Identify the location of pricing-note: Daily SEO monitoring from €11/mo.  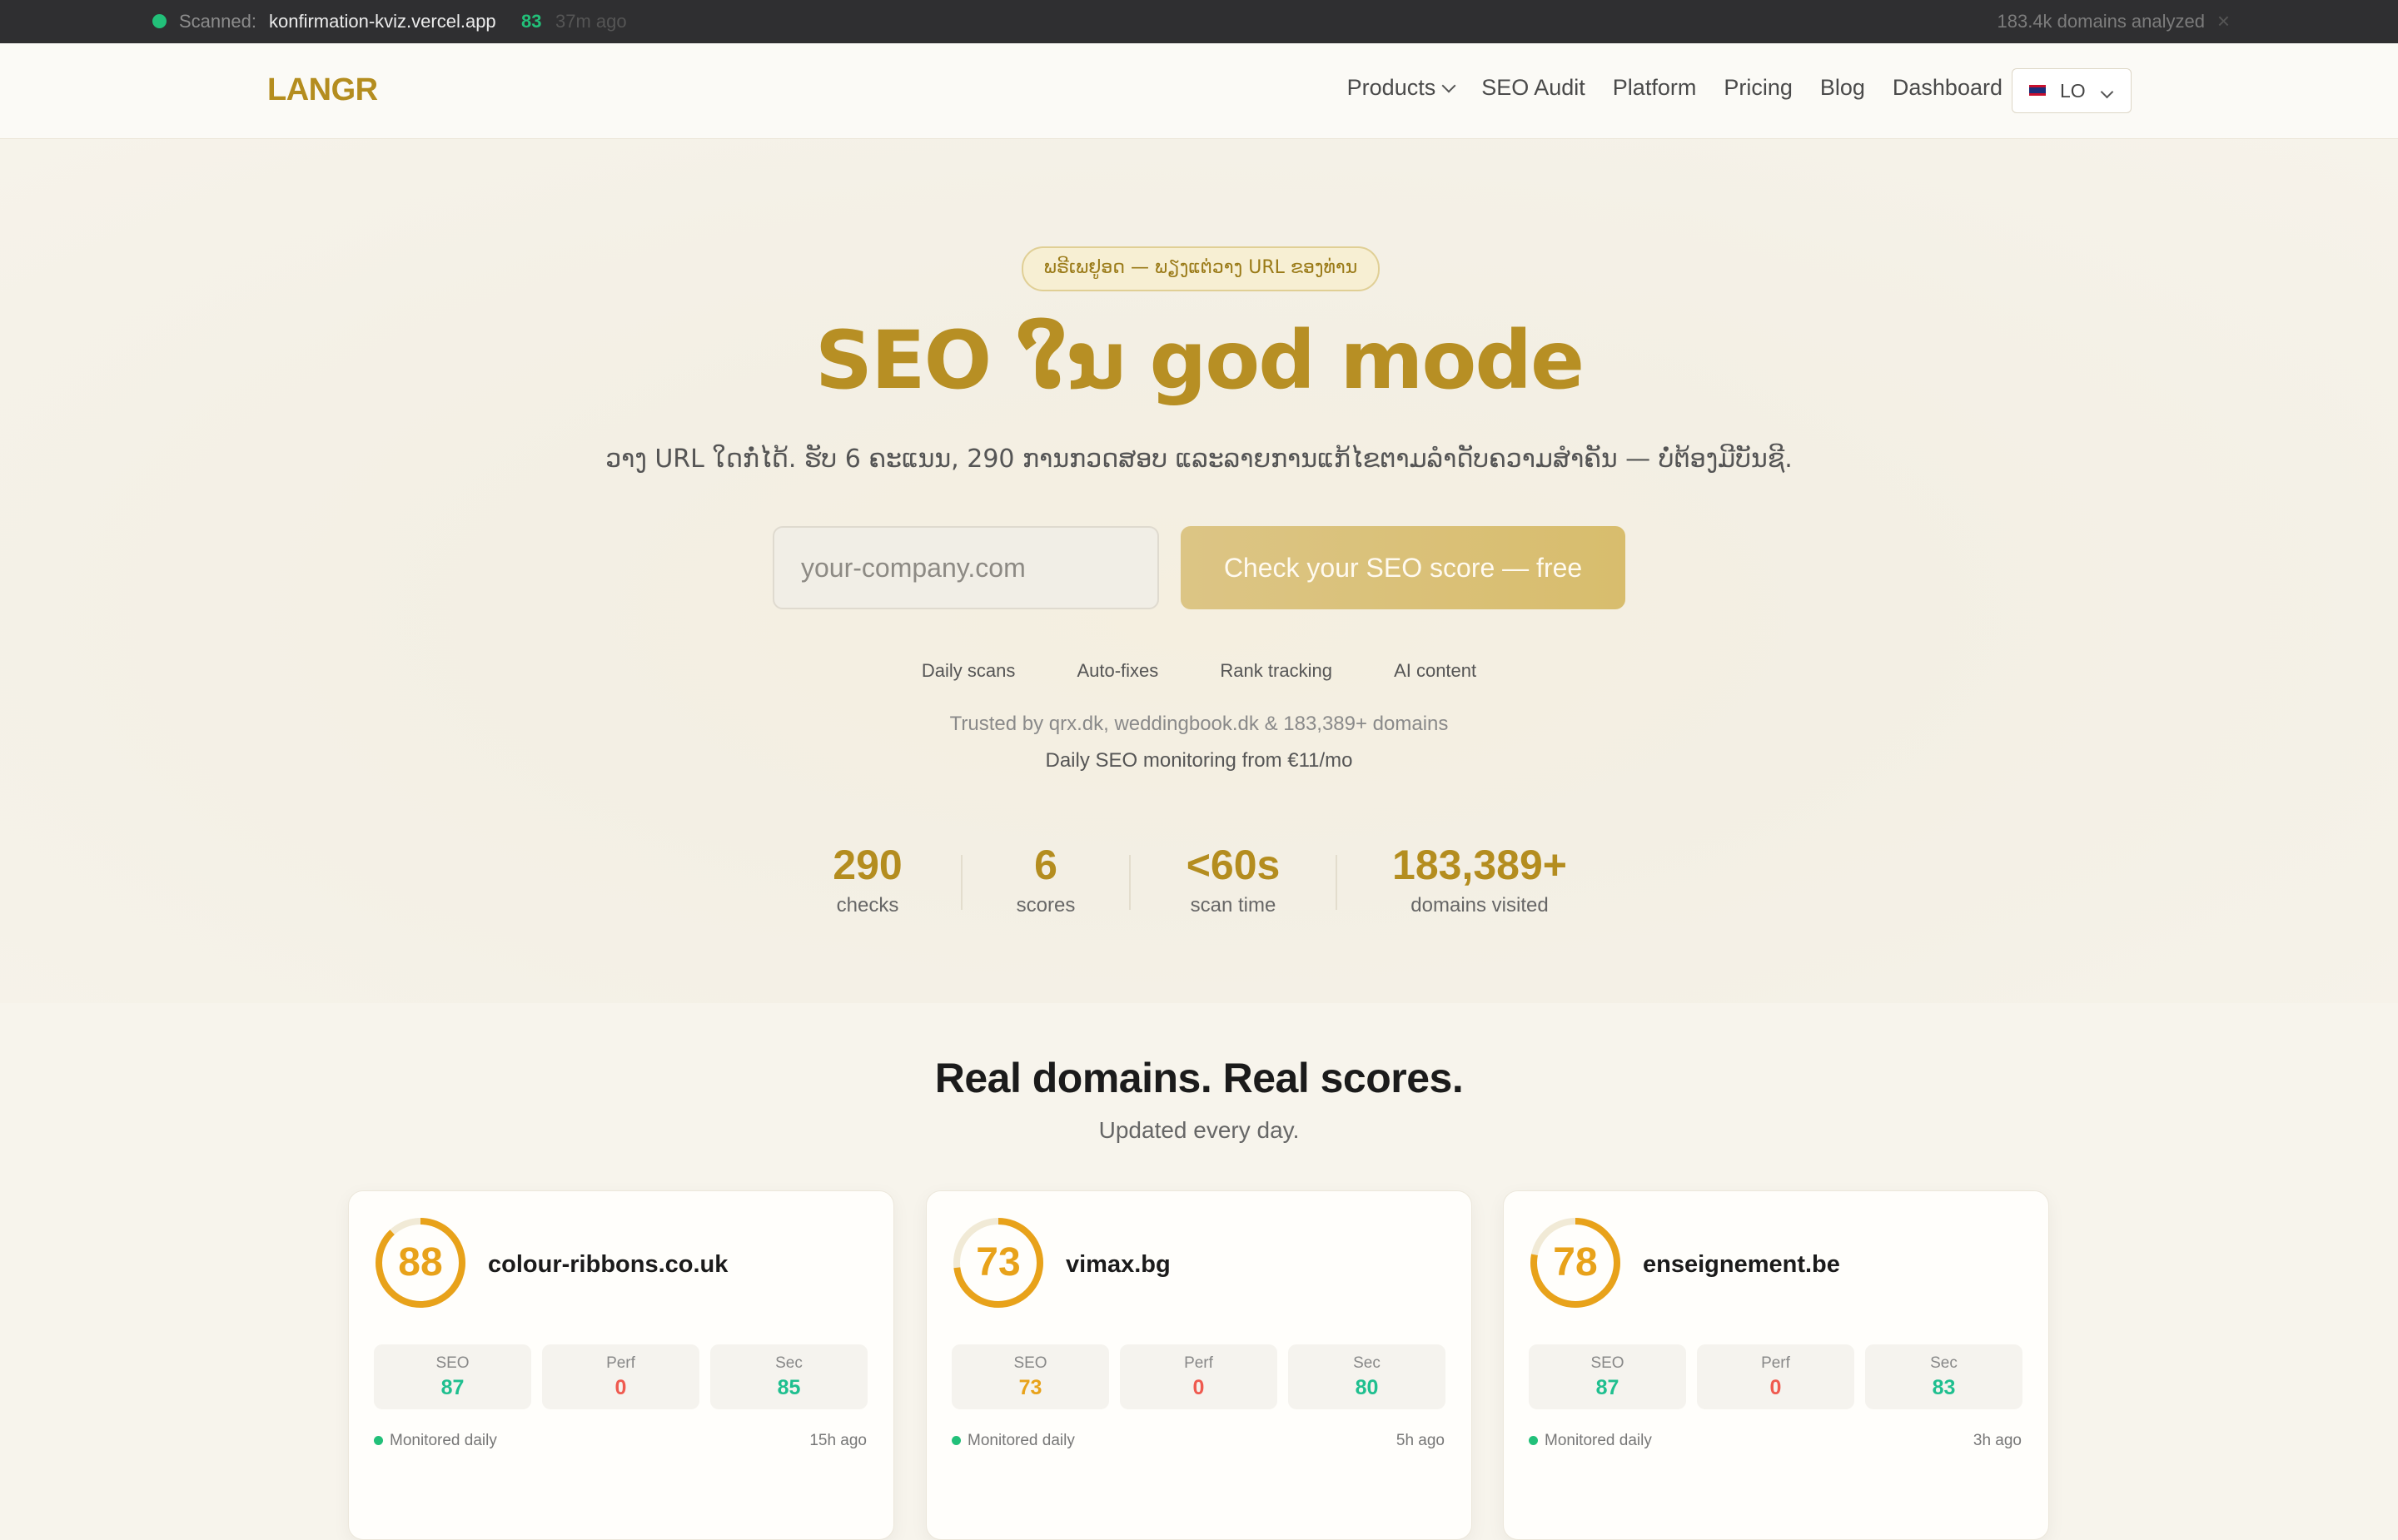
(1199, 760).